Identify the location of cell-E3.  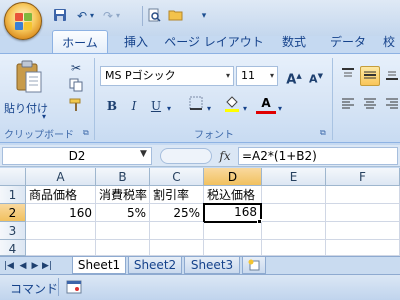
(294, 231).